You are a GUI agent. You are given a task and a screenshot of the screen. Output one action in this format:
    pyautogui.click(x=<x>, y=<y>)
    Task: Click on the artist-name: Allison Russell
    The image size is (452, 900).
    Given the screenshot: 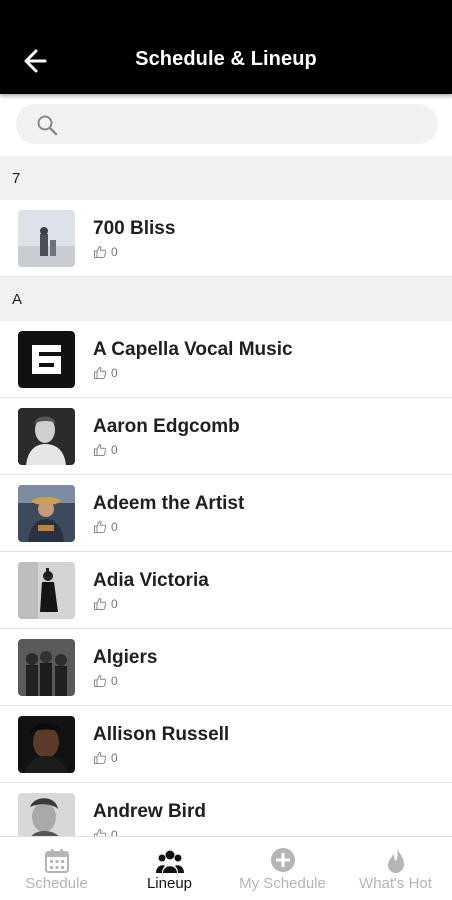 What is the action you would take?
    pyautogui.click(x=161, y=734)
    